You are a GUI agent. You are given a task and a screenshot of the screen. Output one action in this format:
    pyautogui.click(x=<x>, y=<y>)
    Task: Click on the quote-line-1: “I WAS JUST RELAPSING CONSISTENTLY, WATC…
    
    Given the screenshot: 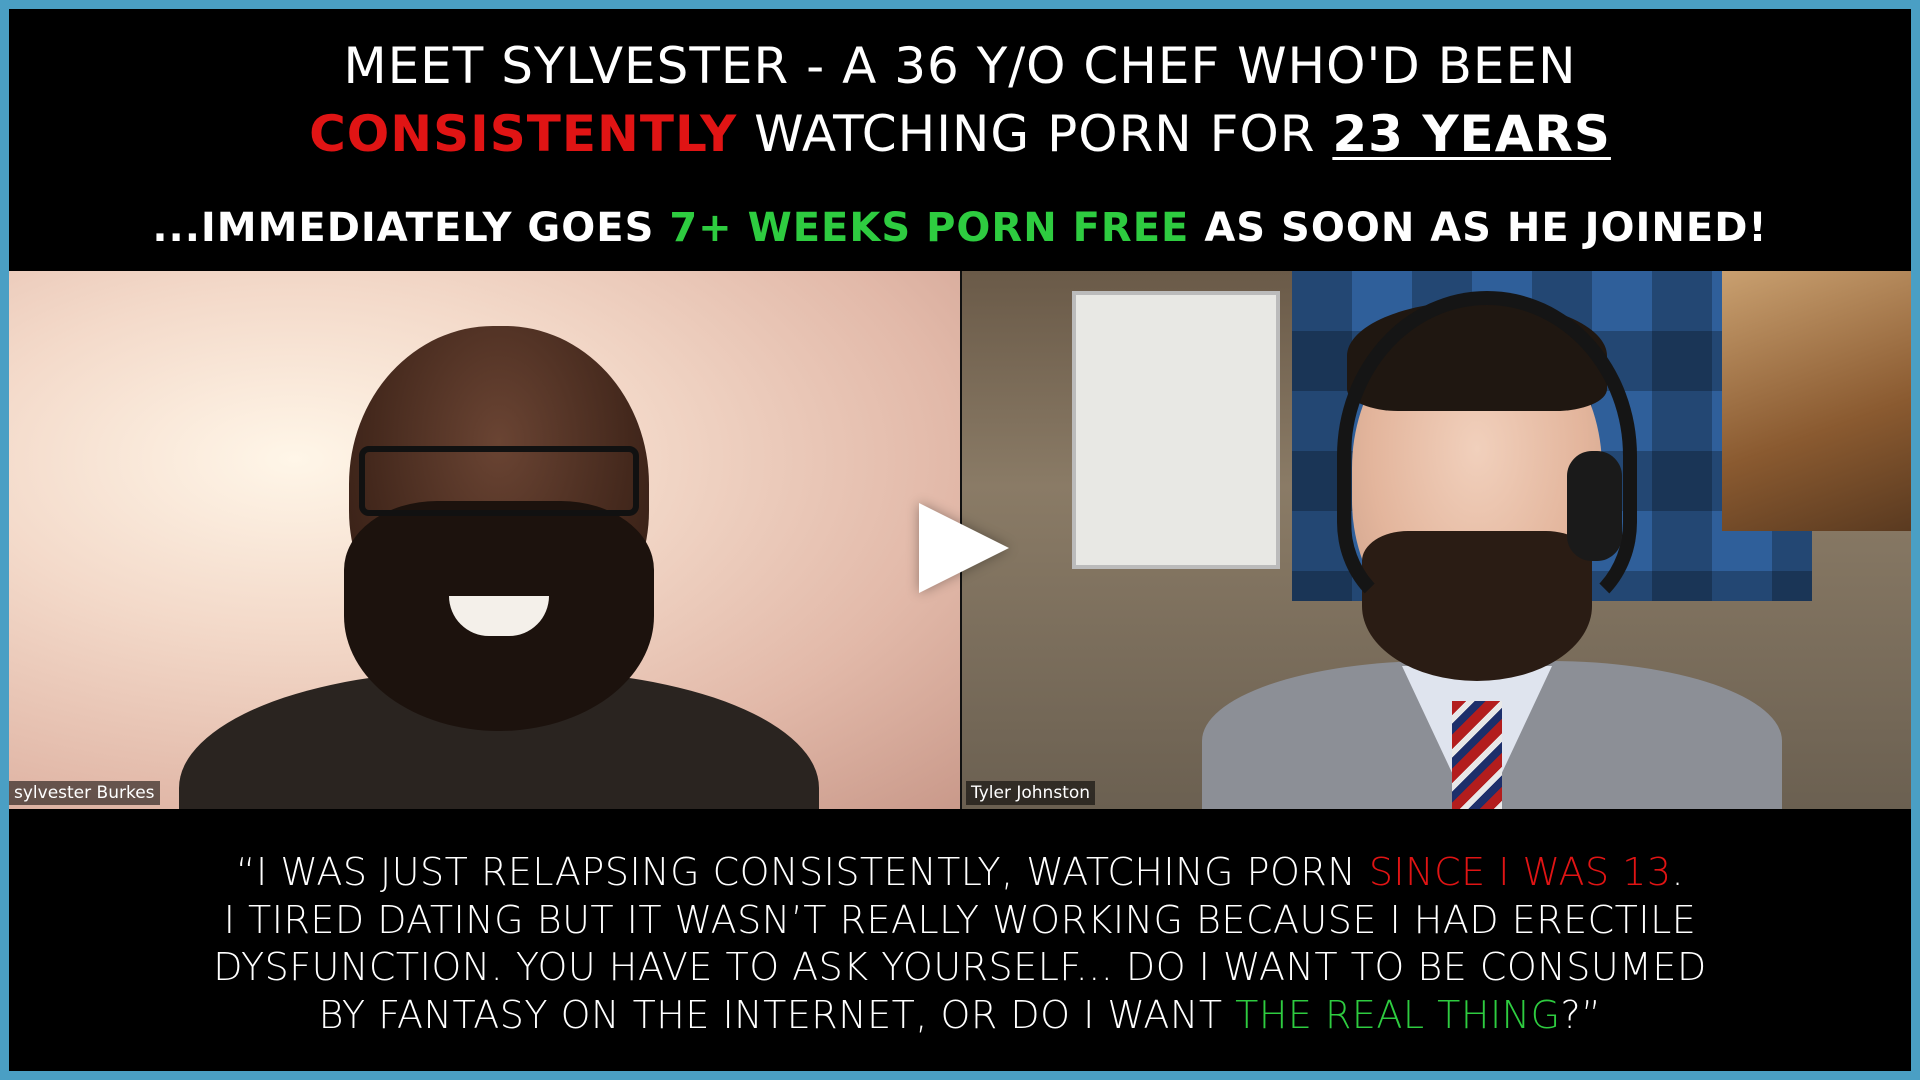 What is the action you would take?
    pyautogui.click(x=960, y=873)
    